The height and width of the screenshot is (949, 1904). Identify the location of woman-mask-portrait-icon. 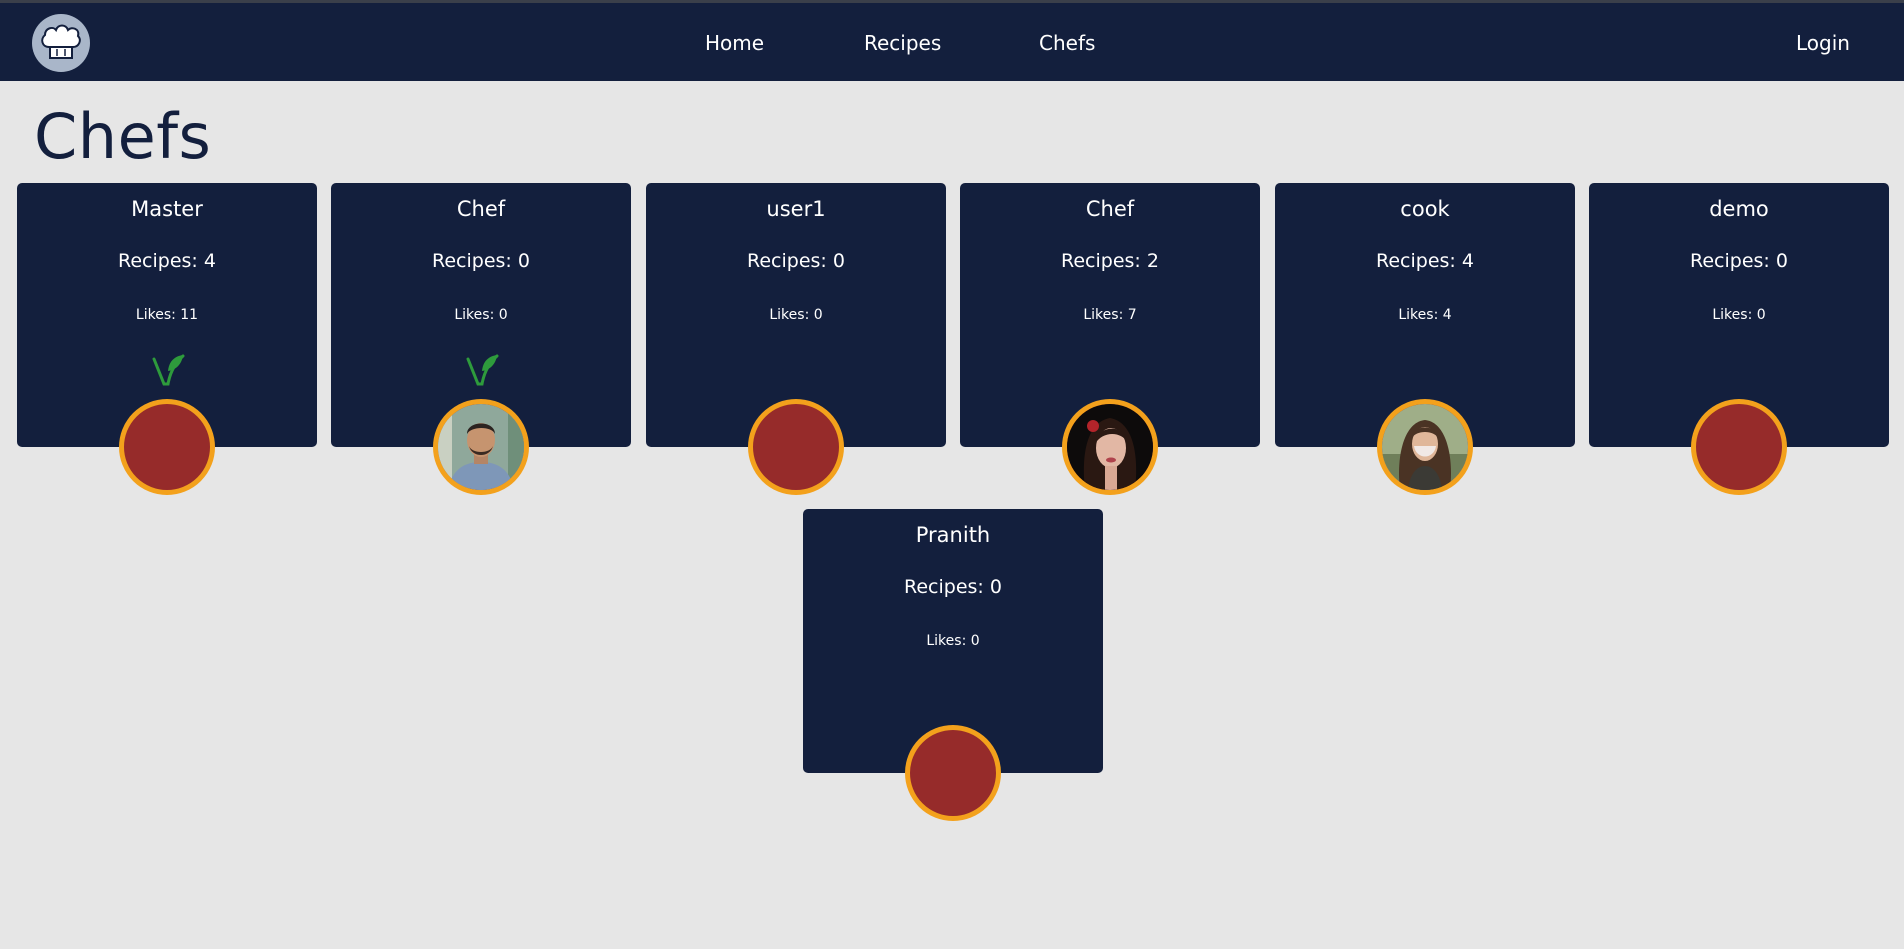
(1425, 447).